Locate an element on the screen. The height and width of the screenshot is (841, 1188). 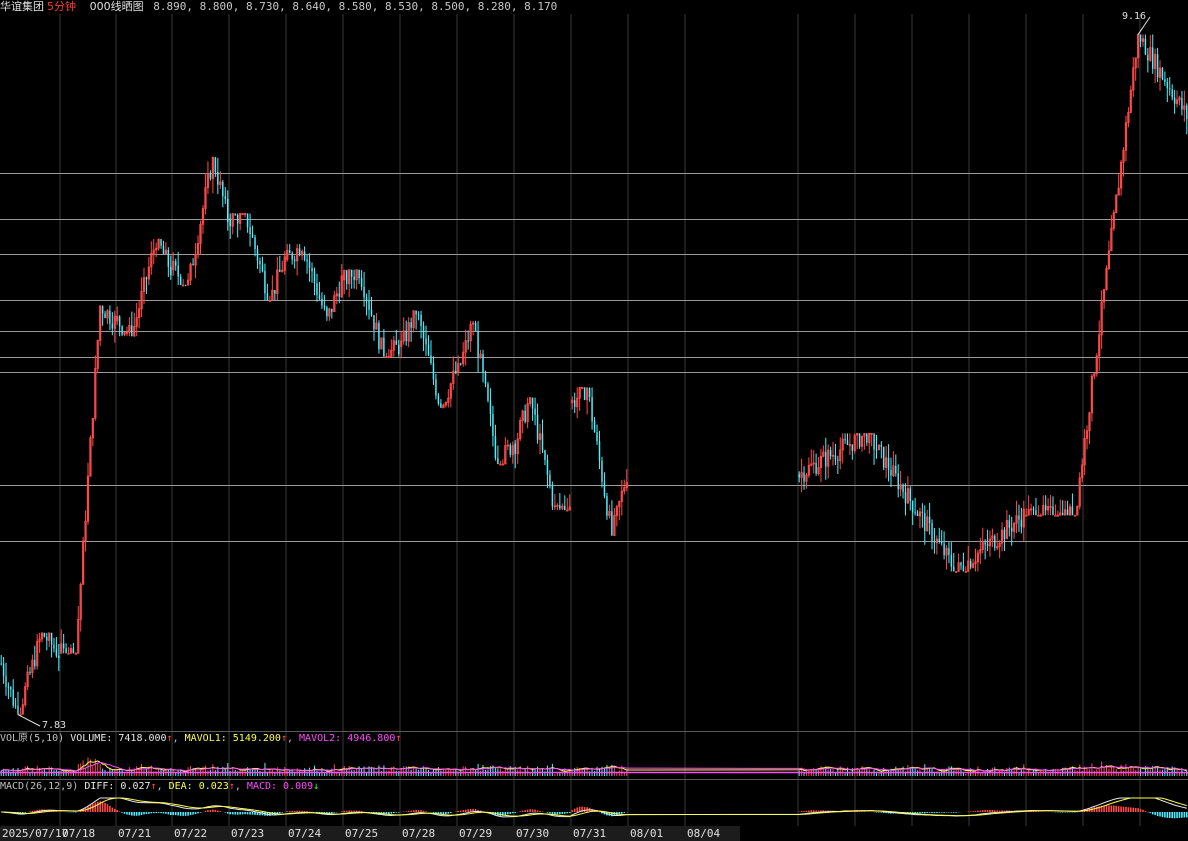
diff-line is located at coordinates (594, 807).